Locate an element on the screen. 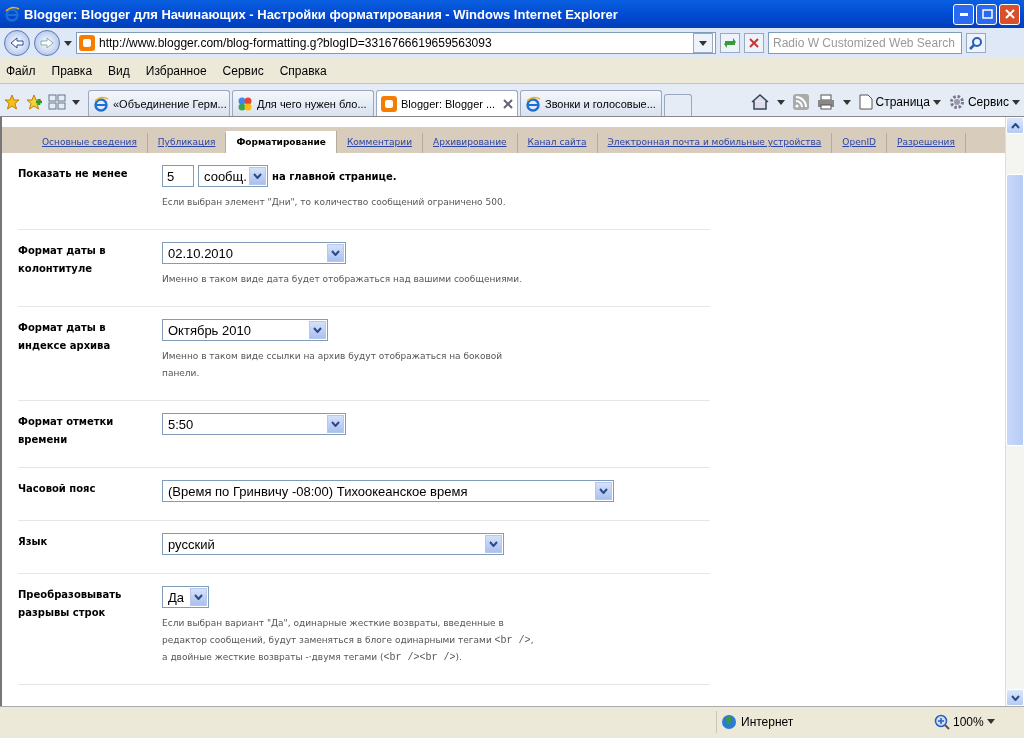  setting-label: Формат даты в колонтитуле is located at coordinates (62, 260).